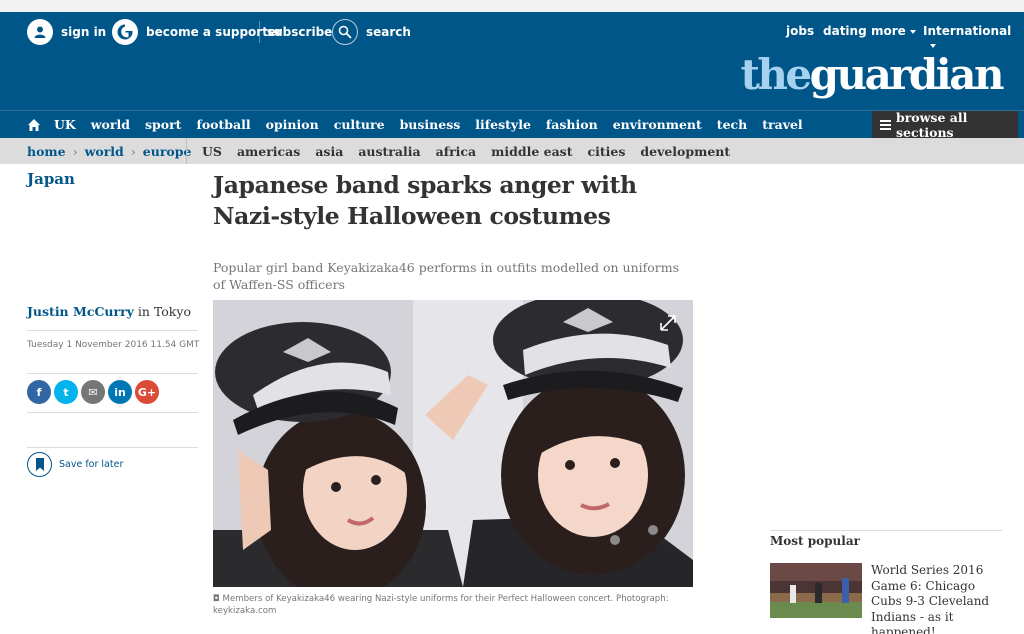 The height and width of the screenshot is (634, 1024). I want to click on edition-label: International, so click(967, 31).